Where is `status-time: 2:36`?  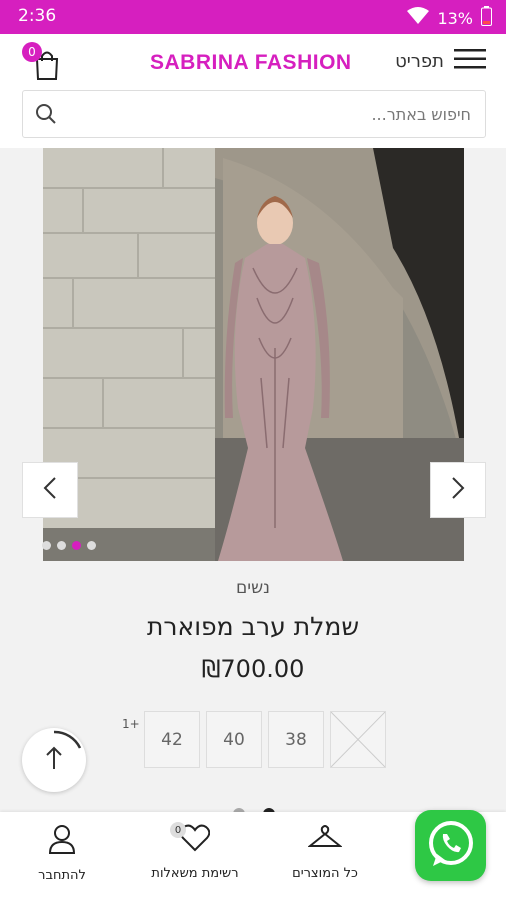 status-time: 2:36 is located at coordinates (37, 16).